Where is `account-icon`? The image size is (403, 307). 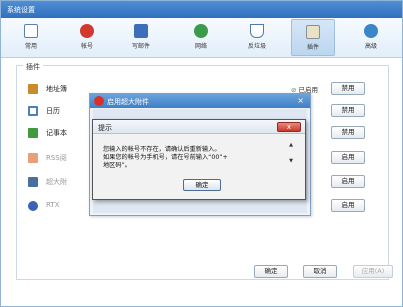
account-icon is located at coordinates (87, 31).